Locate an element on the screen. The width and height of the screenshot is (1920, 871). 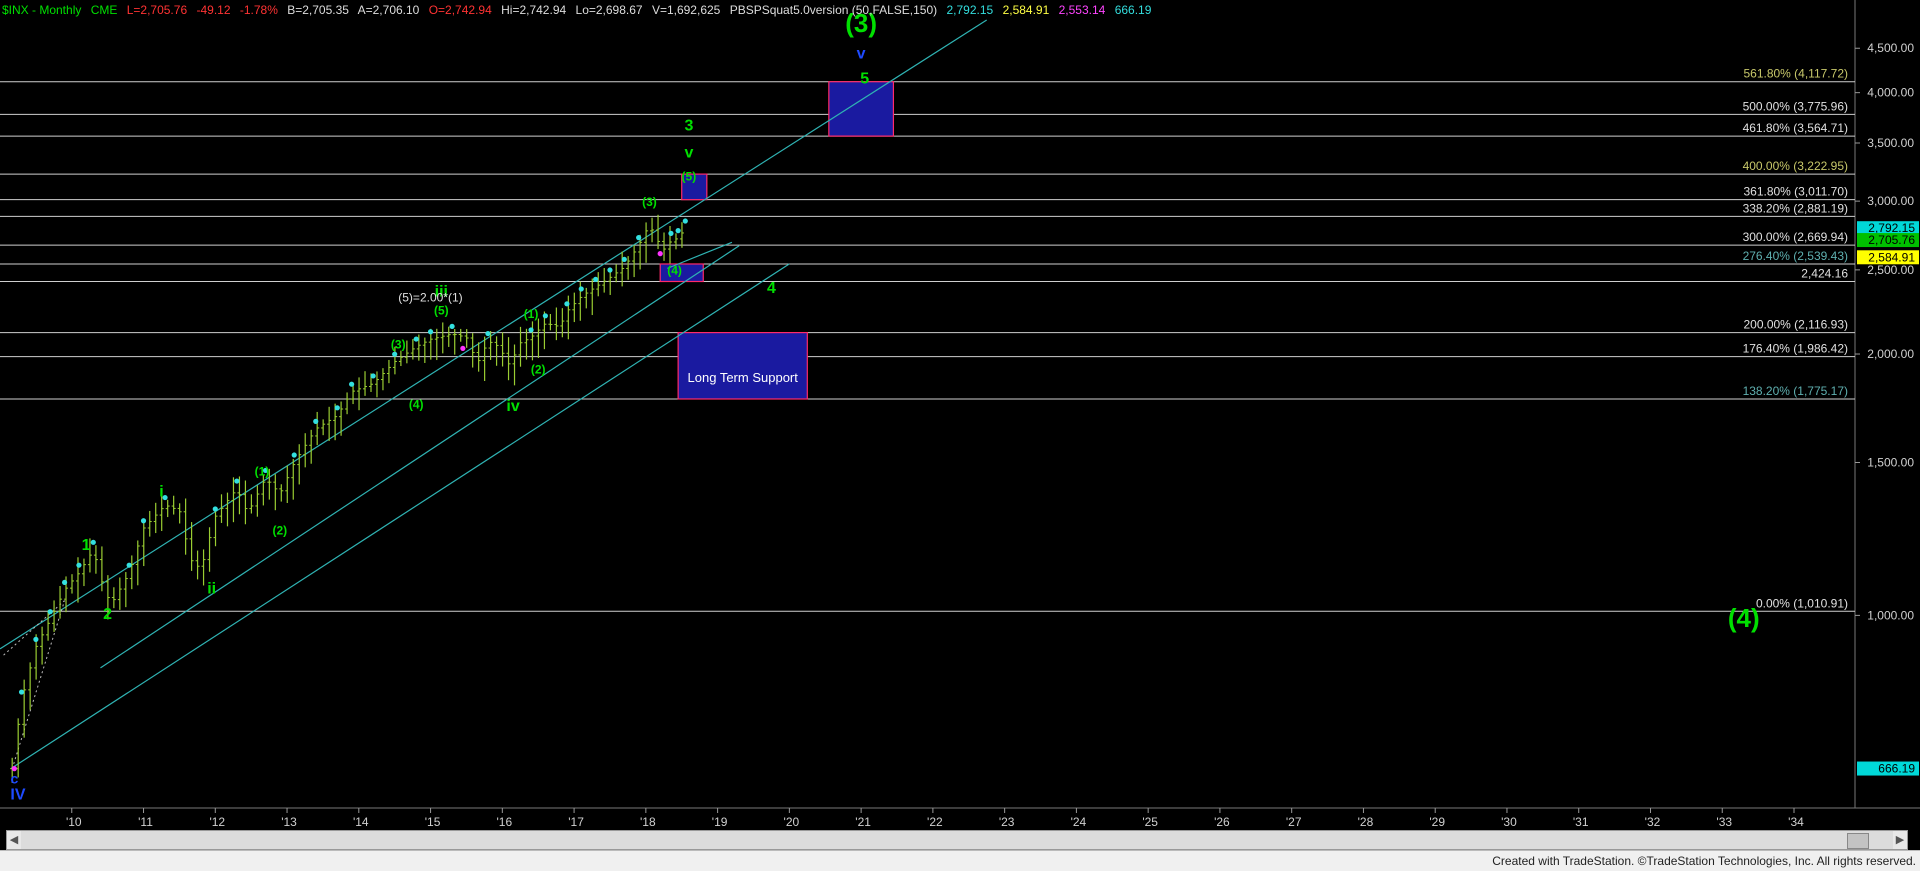
x-tick-label: '30 is located at coordinates (1509, 822).